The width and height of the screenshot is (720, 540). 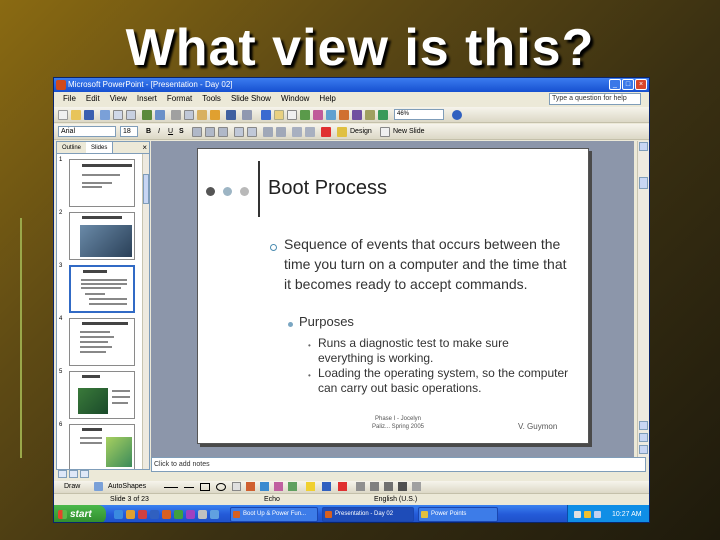 What do you see at coordinates (80, 513) in the screenshot?
I see `start-button: start` at bounding box center [80, 513].